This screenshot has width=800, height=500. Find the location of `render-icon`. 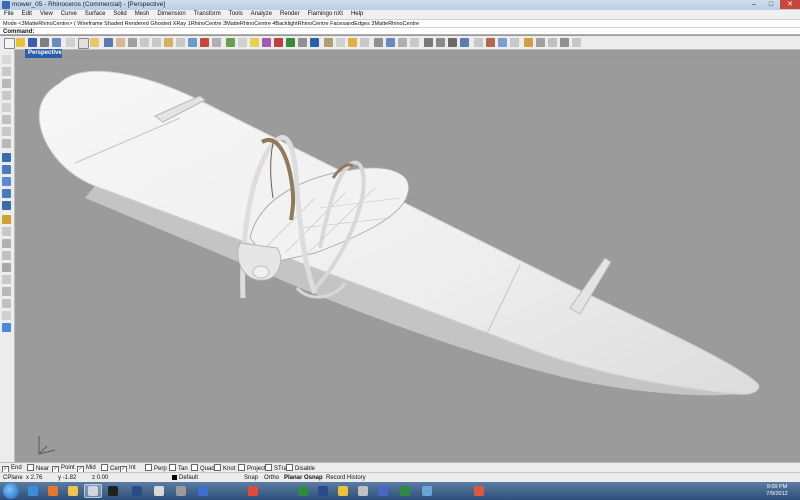

render-icon is located at coordinates (290, 42).